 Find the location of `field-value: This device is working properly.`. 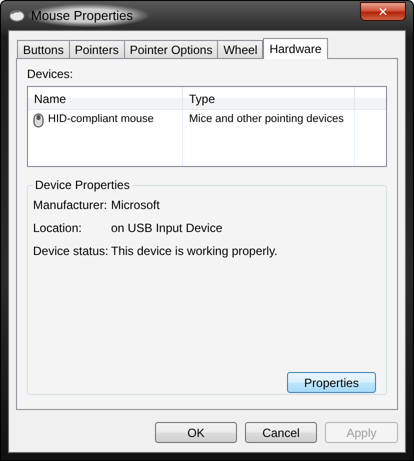

field-value: This device is working properly. is located at coordinates (195, 251).